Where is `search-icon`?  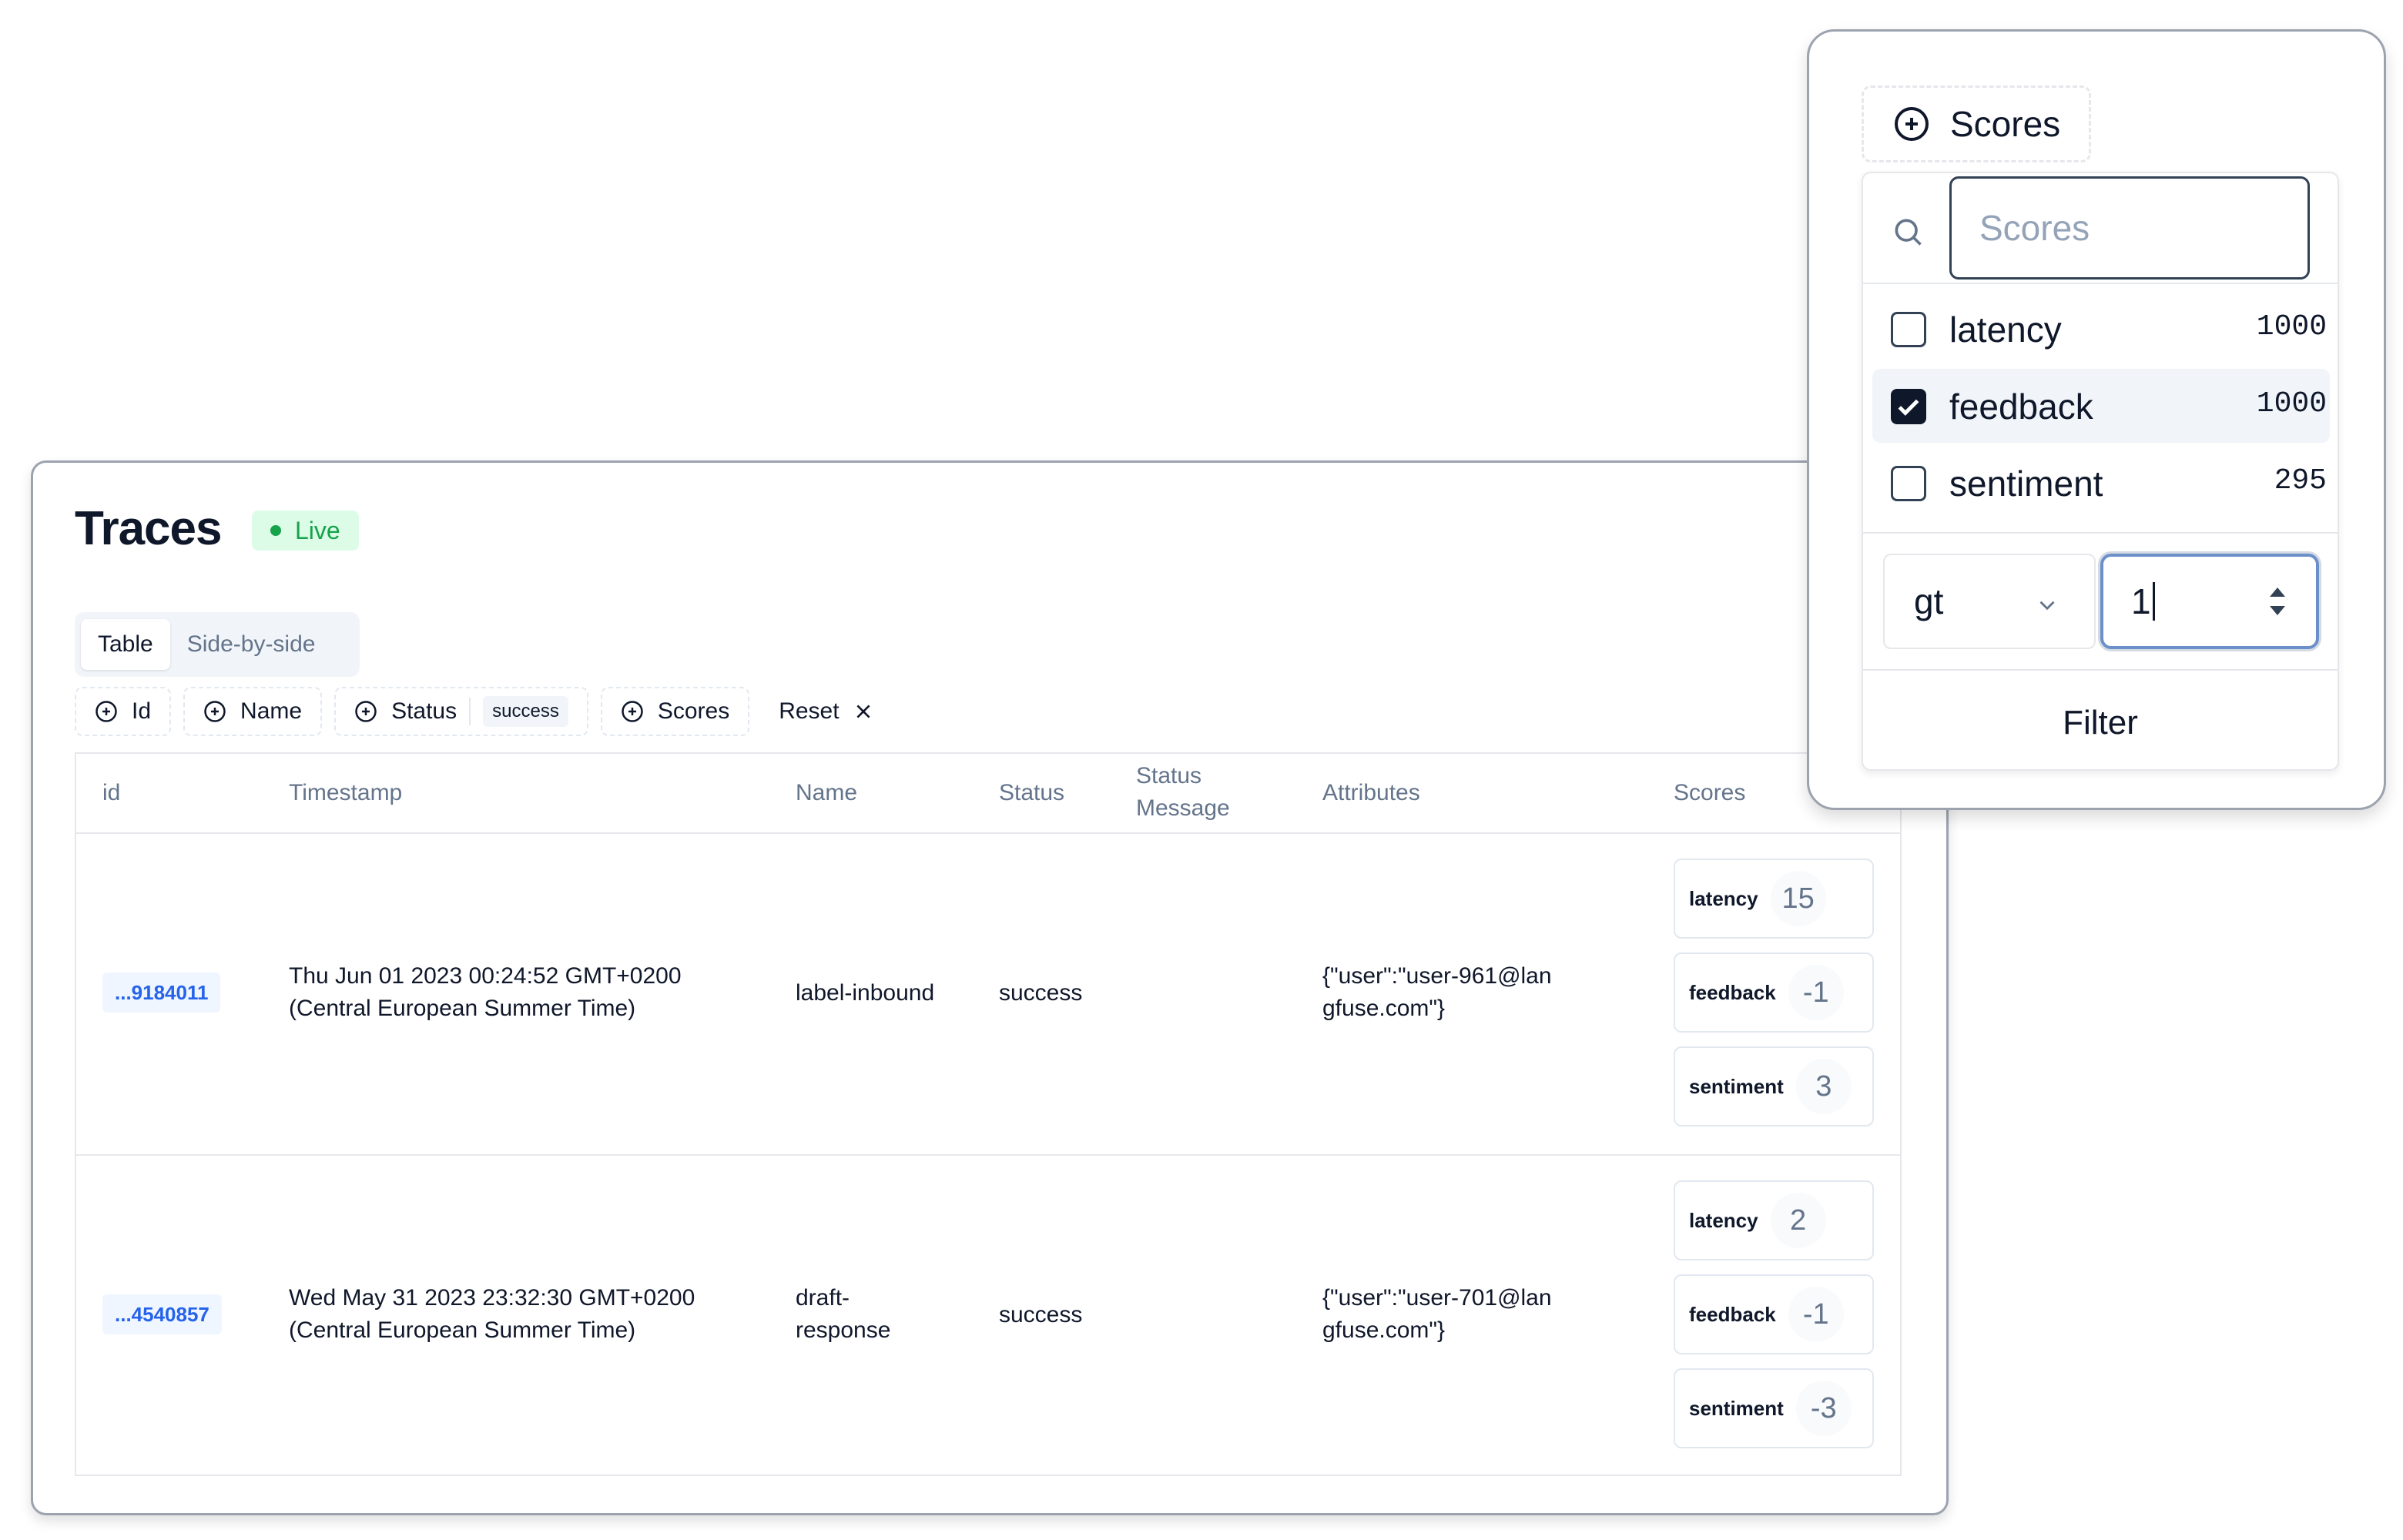 search-icon is located at coordinates (1908, 232).